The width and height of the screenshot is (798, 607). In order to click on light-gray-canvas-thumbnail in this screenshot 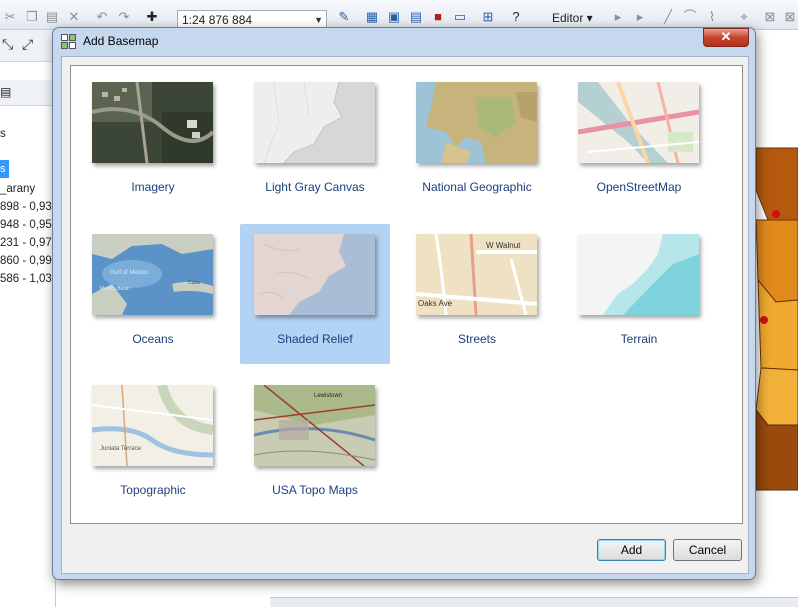, I will do `click(314, 122)`.